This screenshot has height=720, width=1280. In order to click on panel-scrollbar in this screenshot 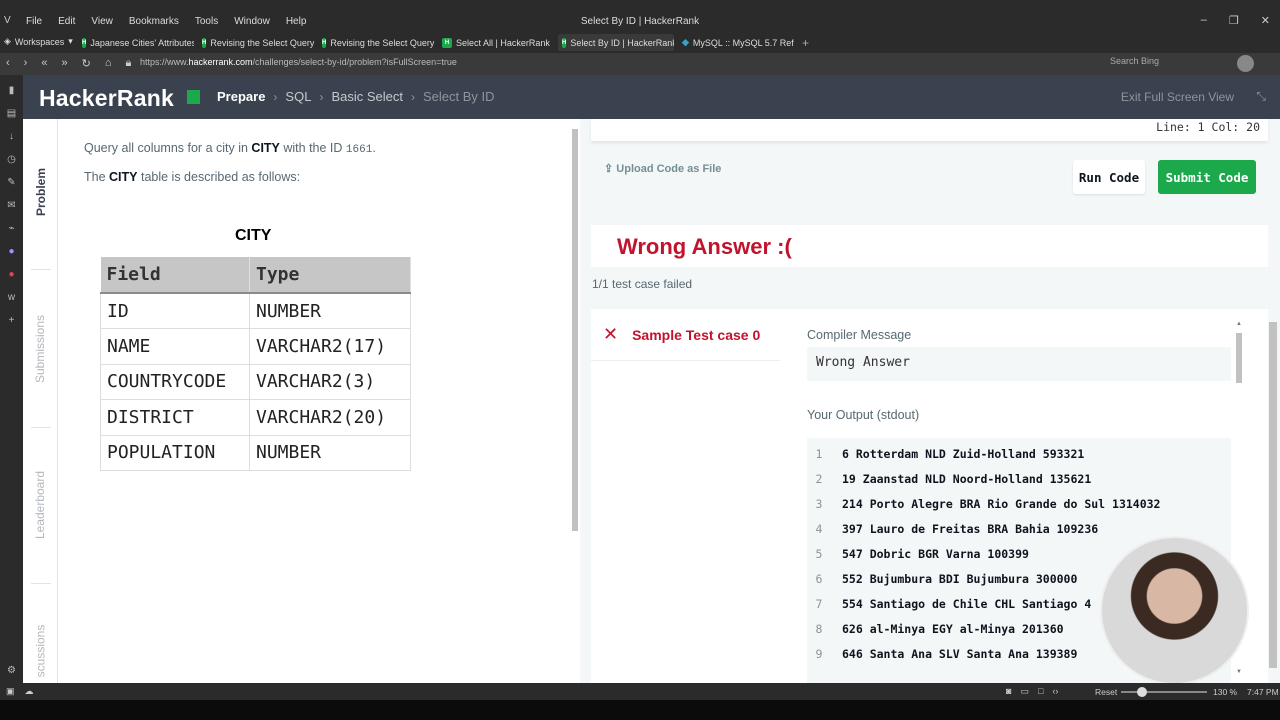, I will do `click(1273, 495)`.